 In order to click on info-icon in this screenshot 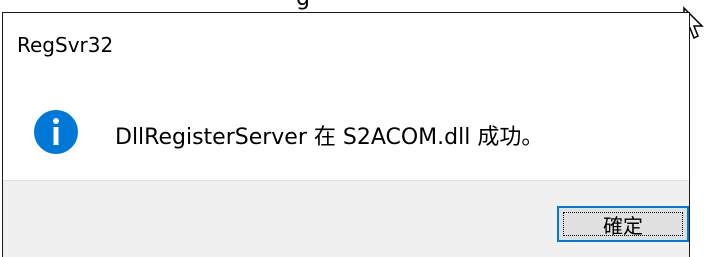, I will do `click(56, 132)`.